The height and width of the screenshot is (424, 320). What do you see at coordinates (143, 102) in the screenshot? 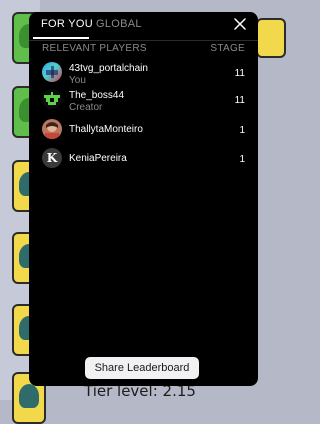
I see `player-row: The_boss44 Creator 11` at bounding box center [143, 102].